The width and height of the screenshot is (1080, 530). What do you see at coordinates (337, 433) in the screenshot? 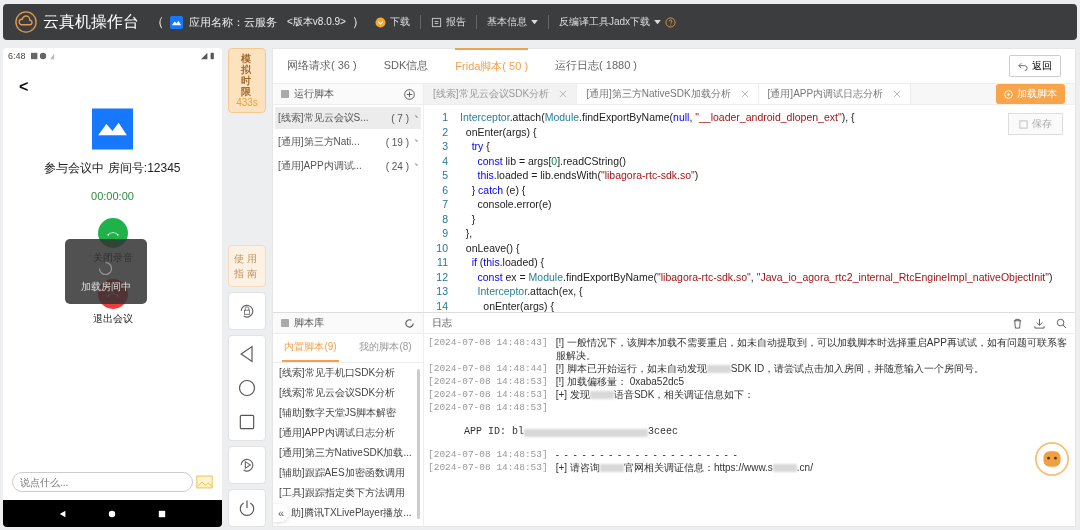
I see `script-item: [通用]APP内调试日志分析` at bounding box center [337, 433].